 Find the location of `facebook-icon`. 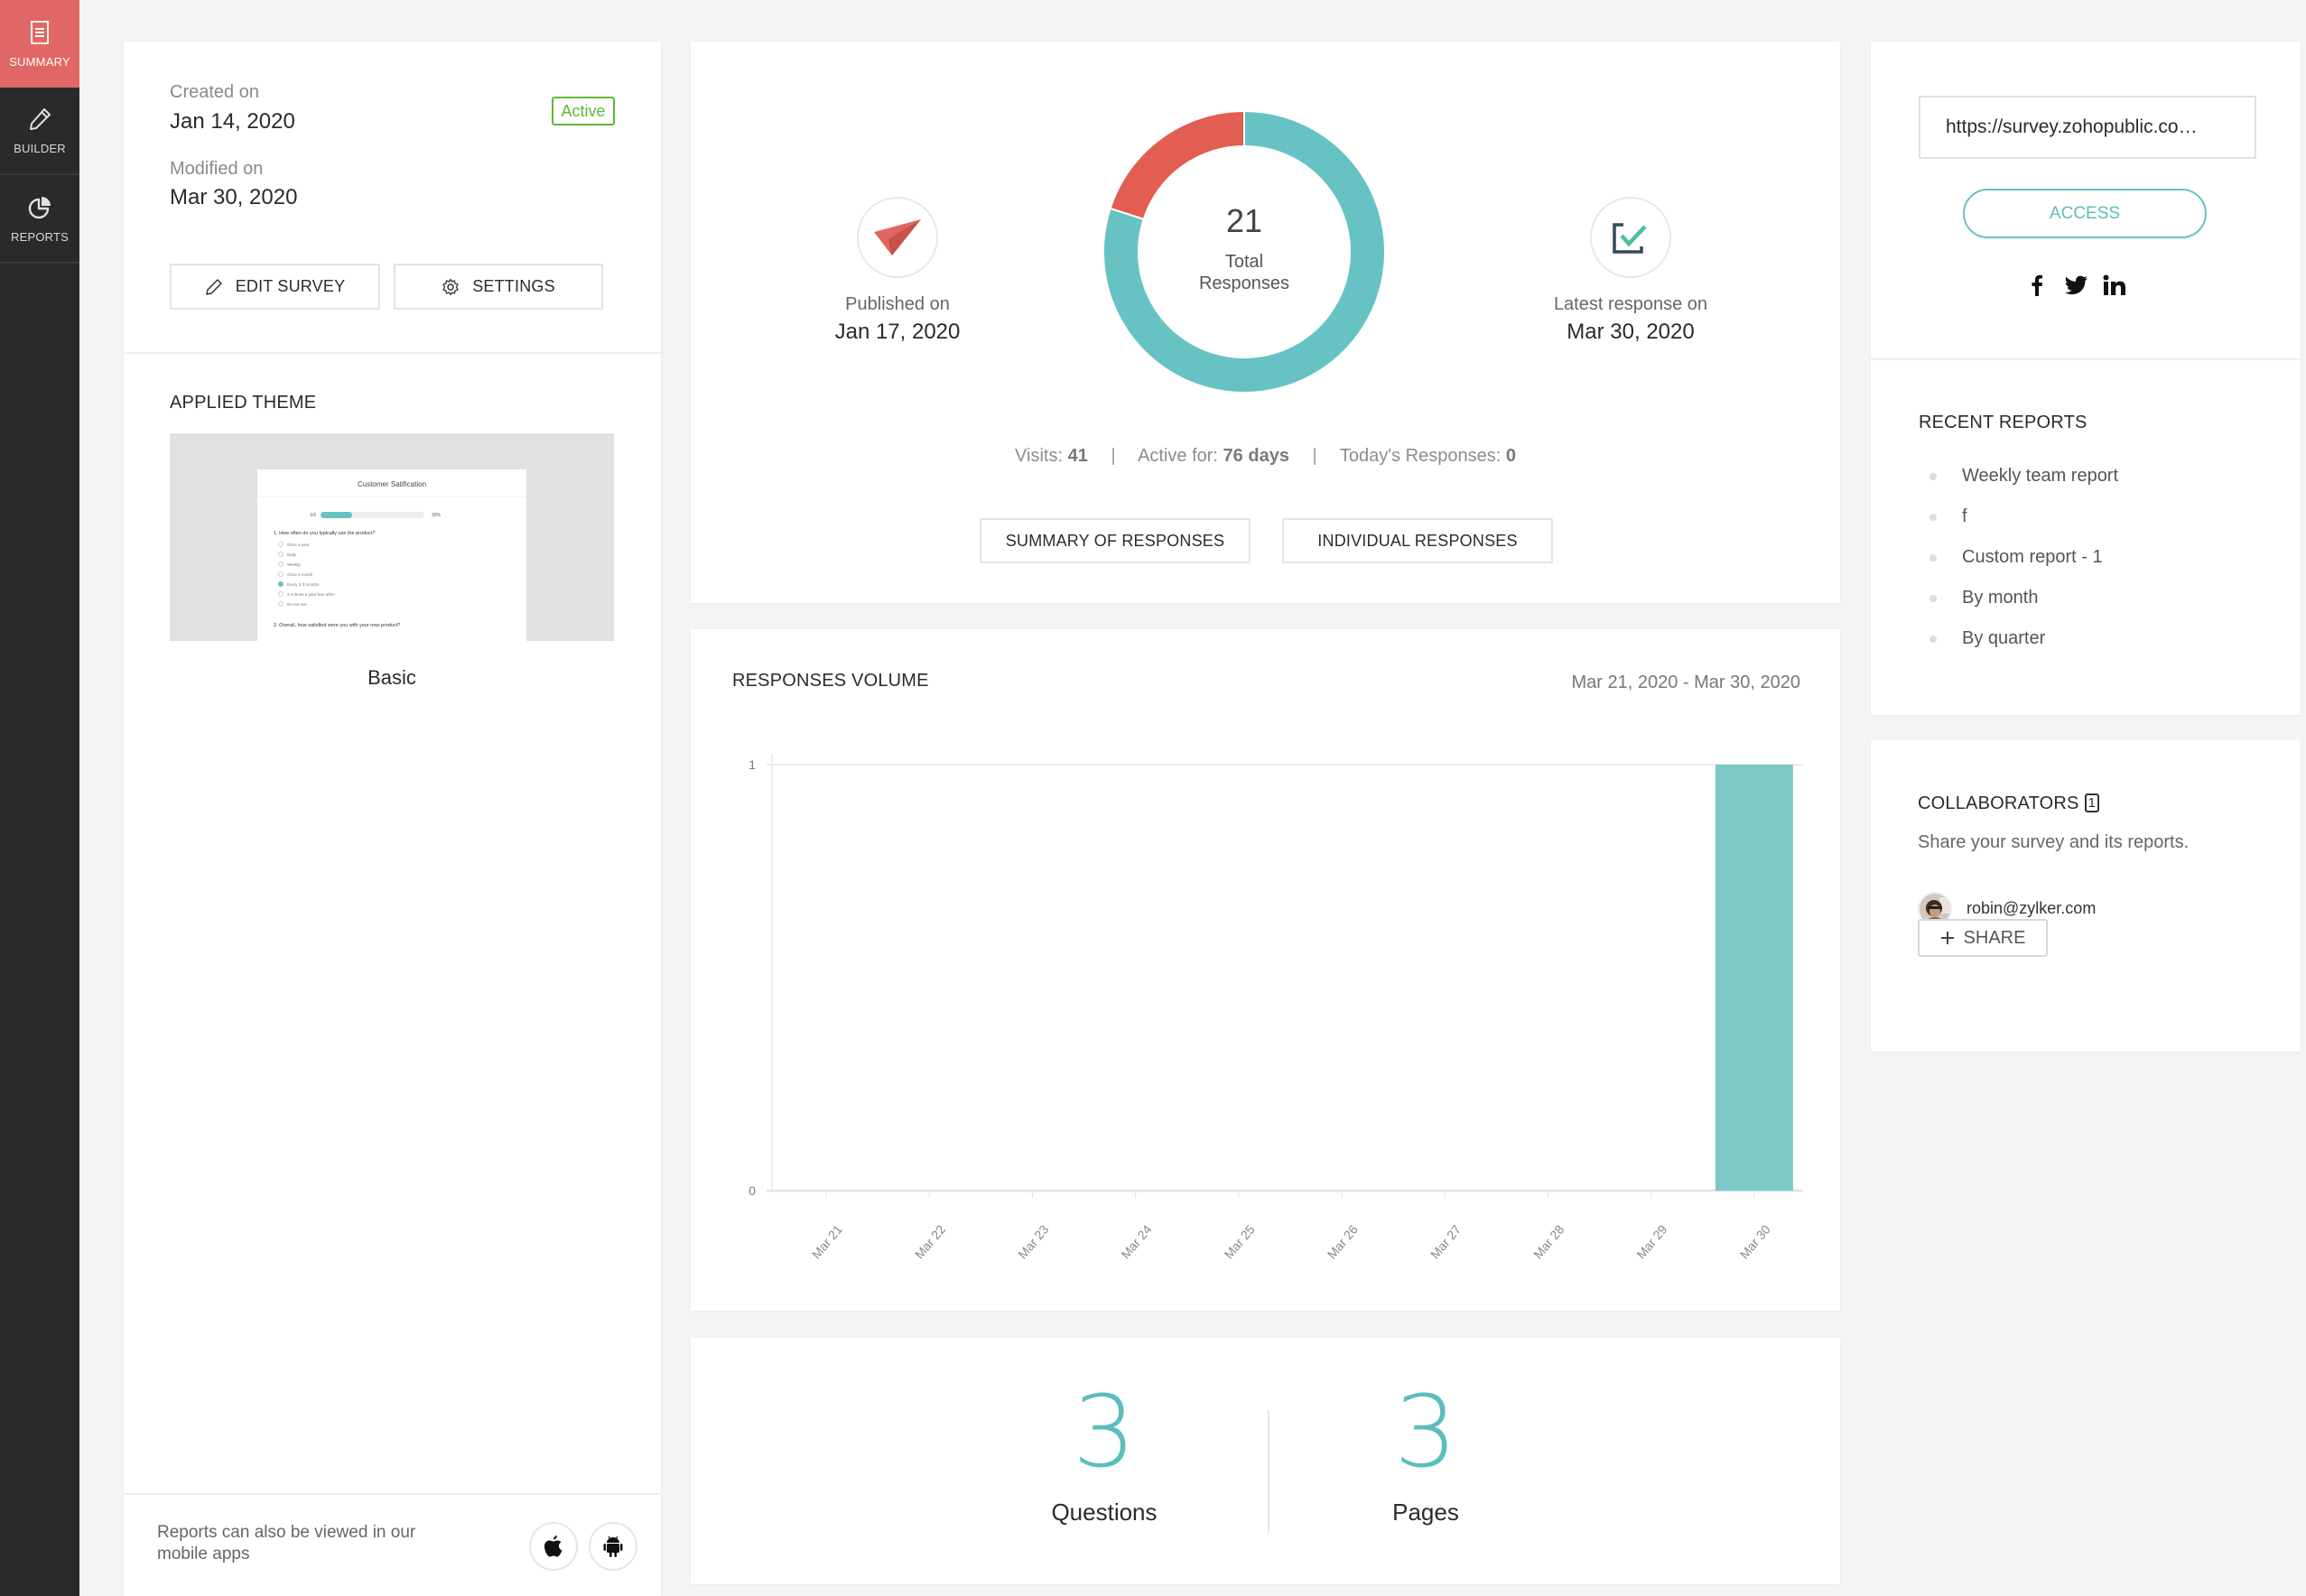

facebook-icon is located at coordinates (2037, 285).